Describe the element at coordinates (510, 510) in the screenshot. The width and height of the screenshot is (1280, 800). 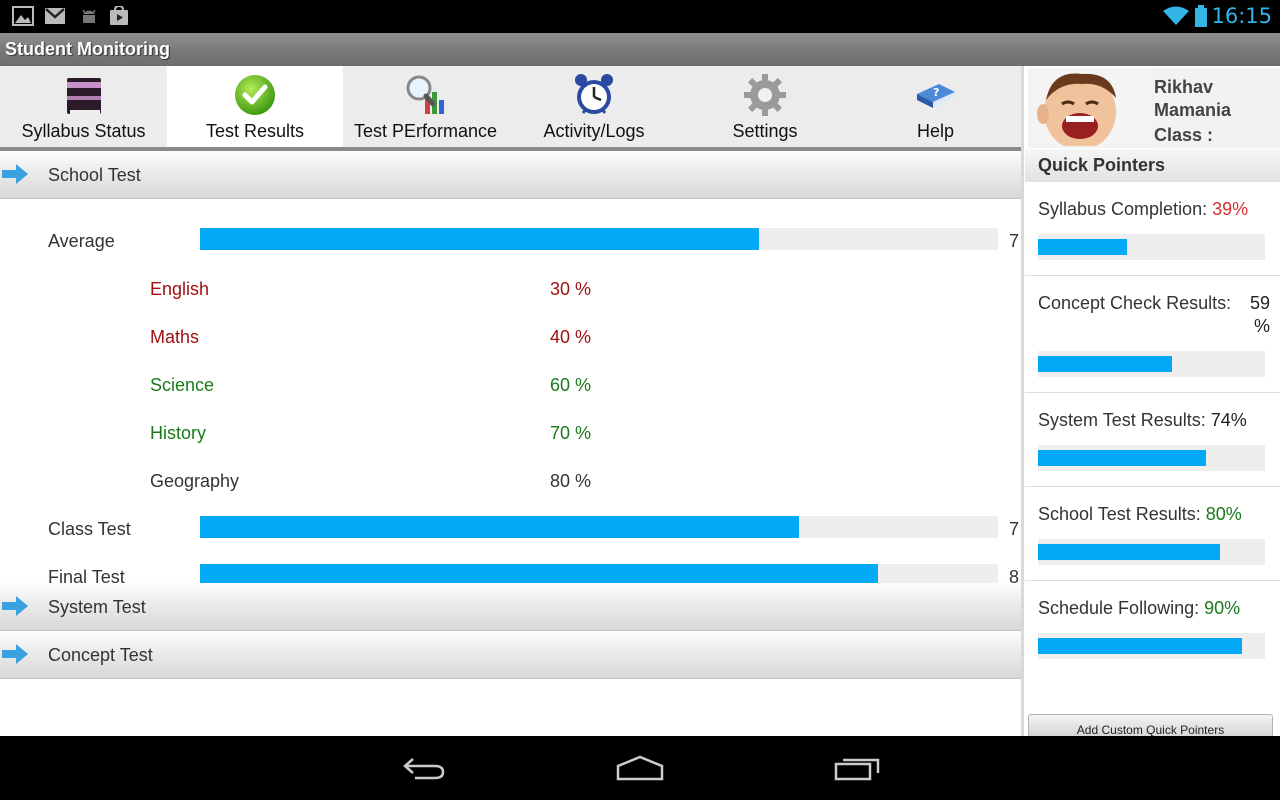
I see `geography-clip-mask` at that location.